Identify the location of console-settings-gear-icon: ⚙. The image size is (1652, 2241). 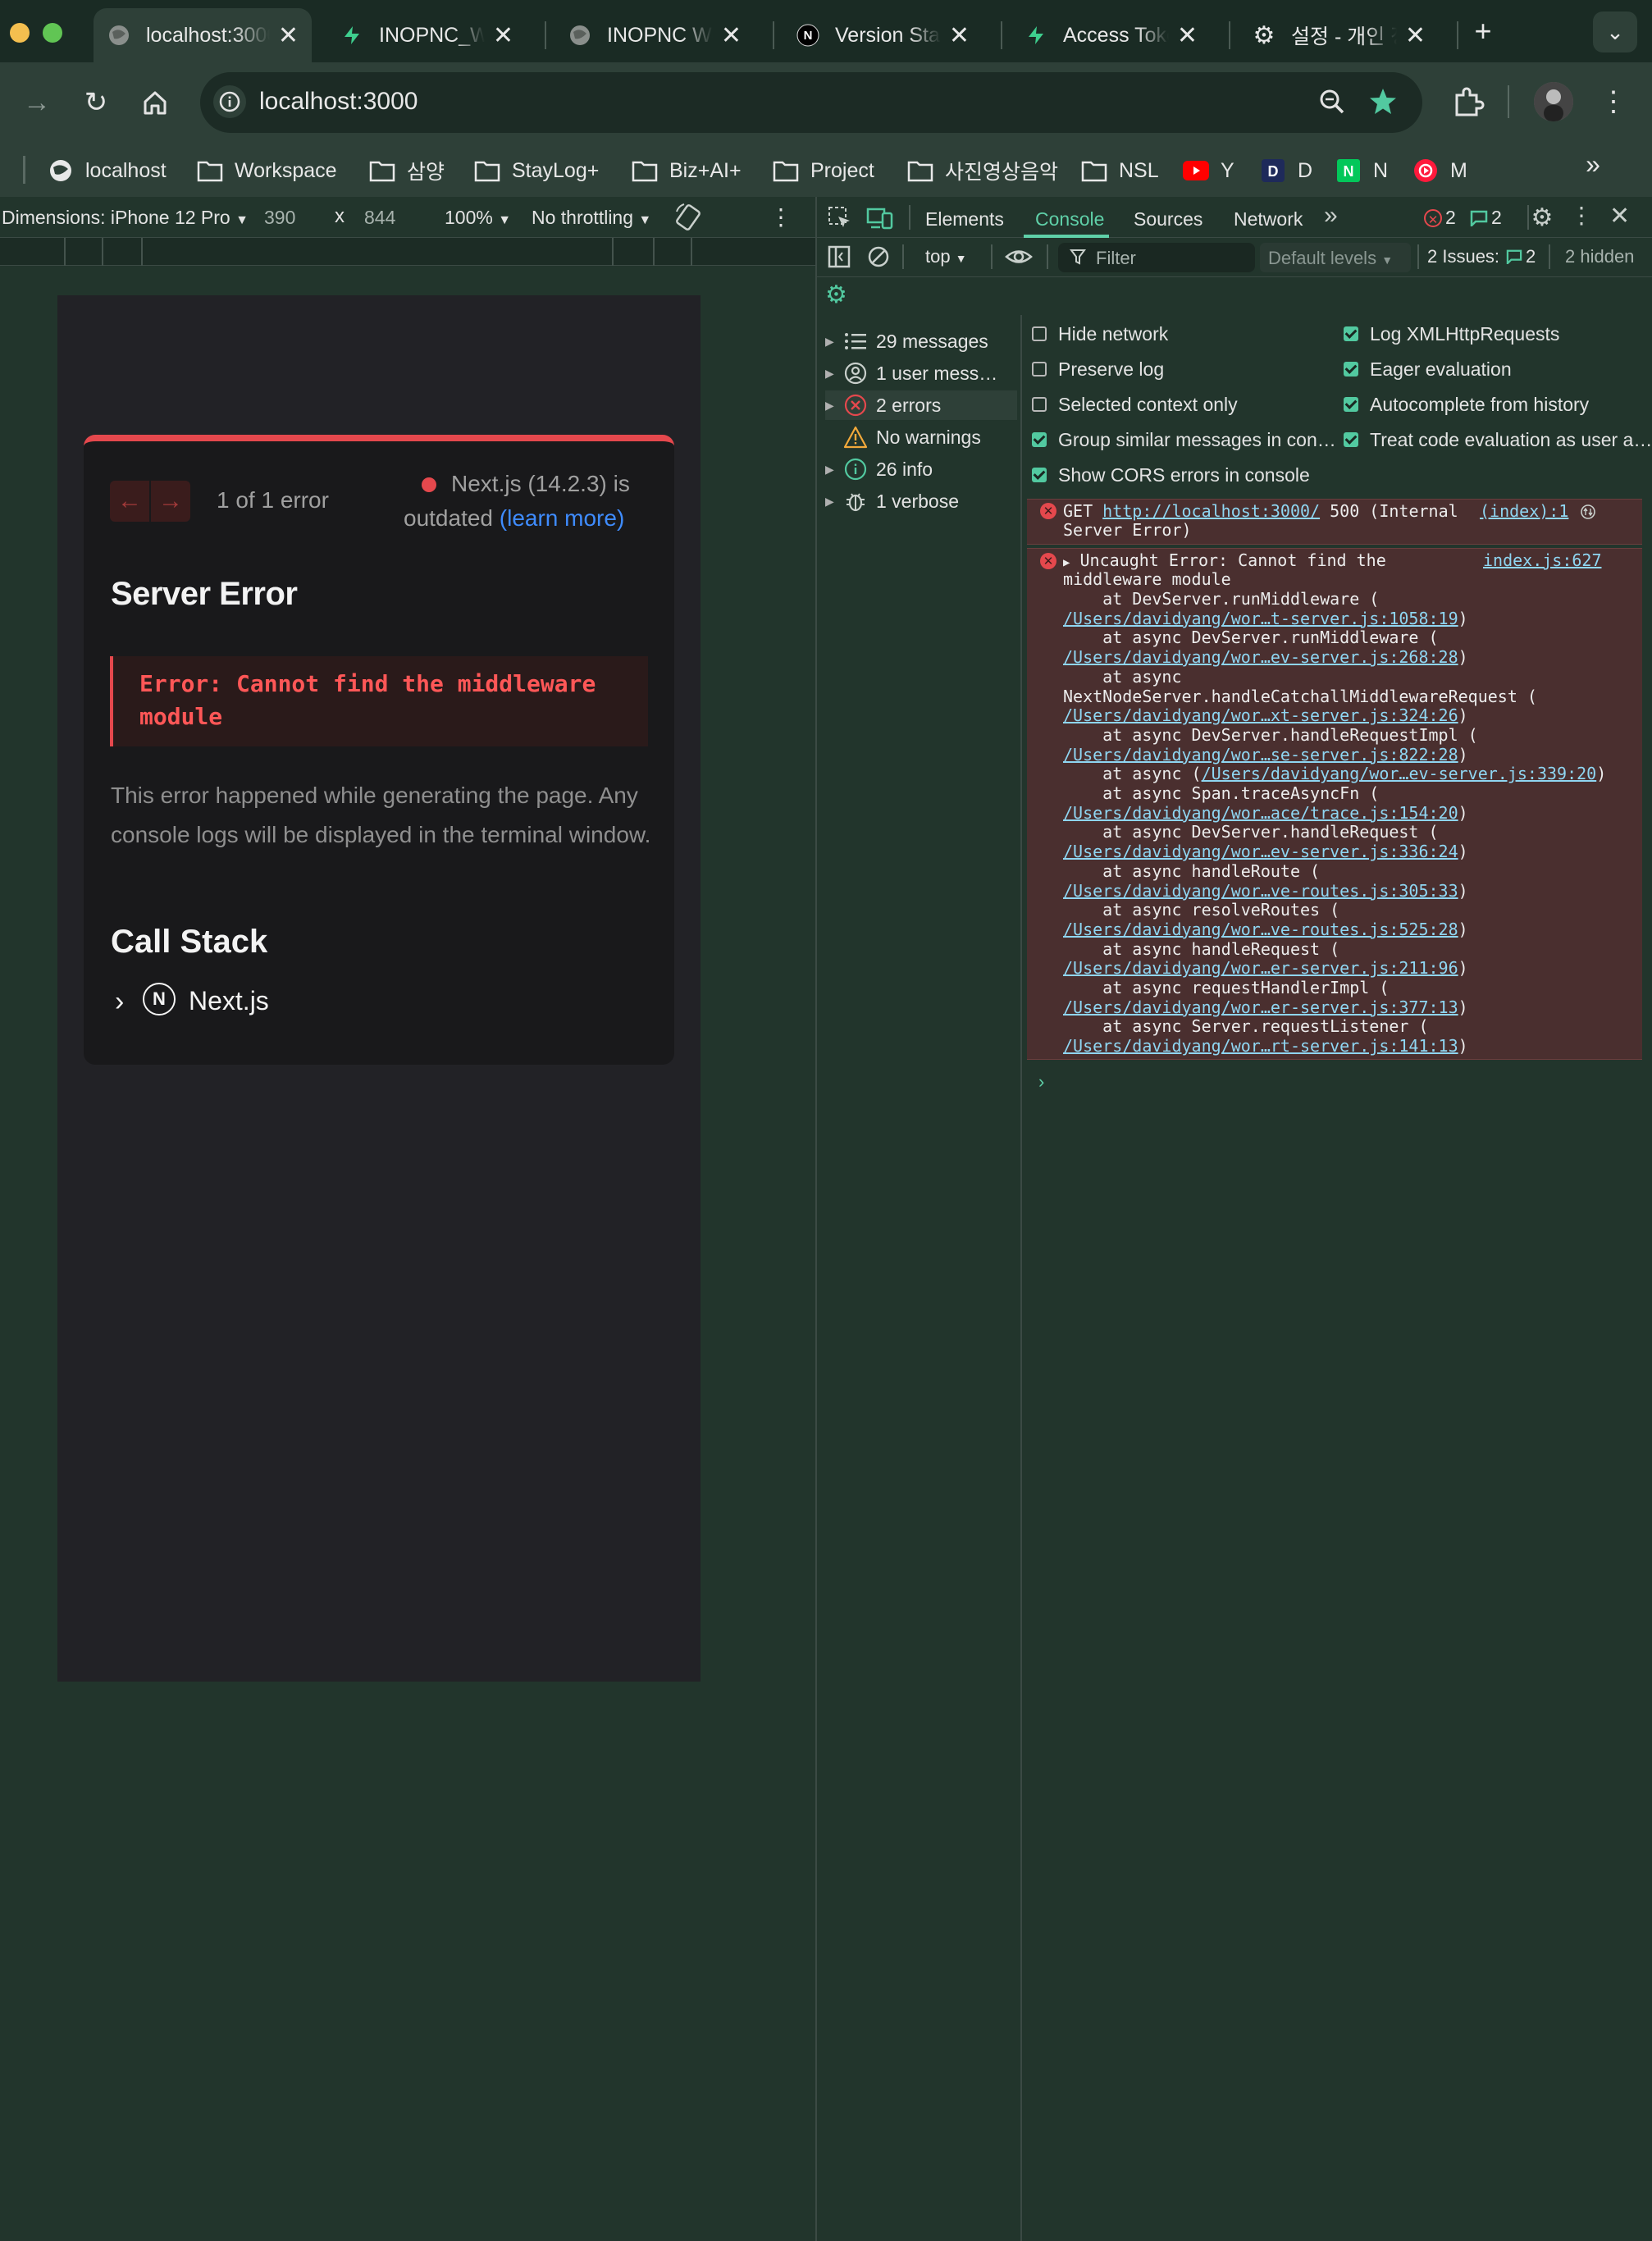
(838, 295).